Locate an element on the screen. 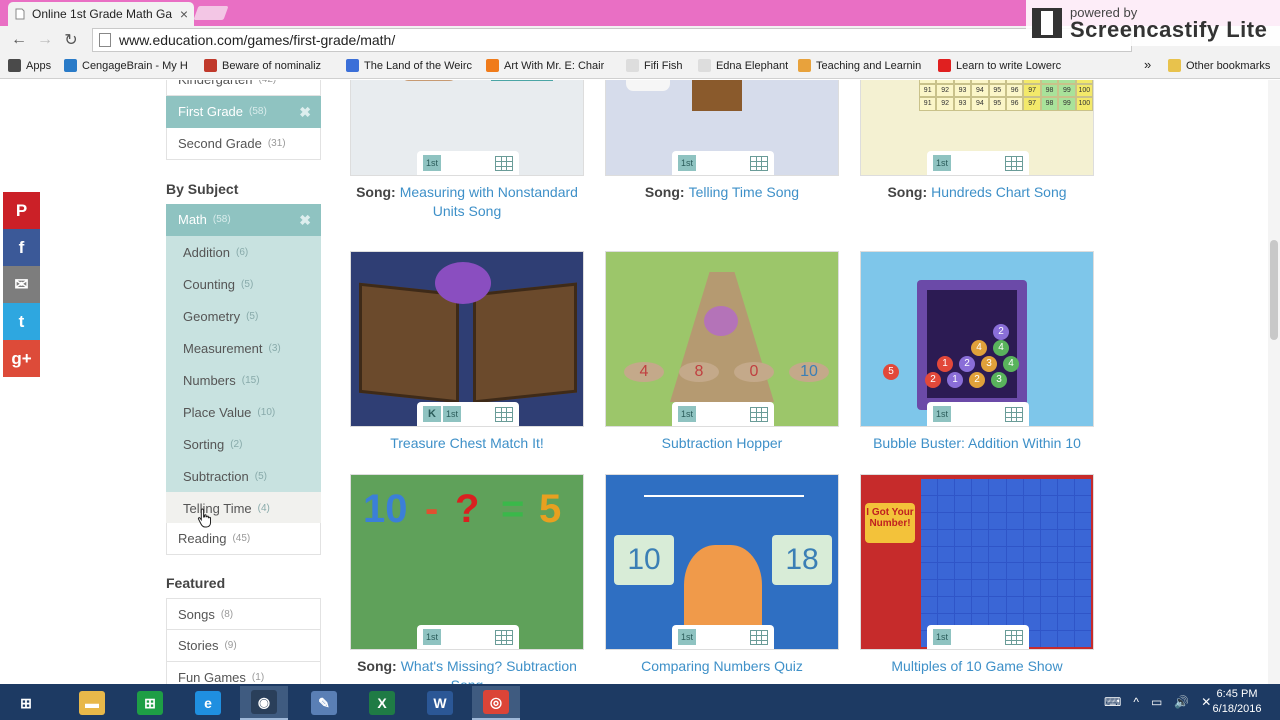  card-caption: Comparing Numbers Quiz is located at coordinates (722, 666).